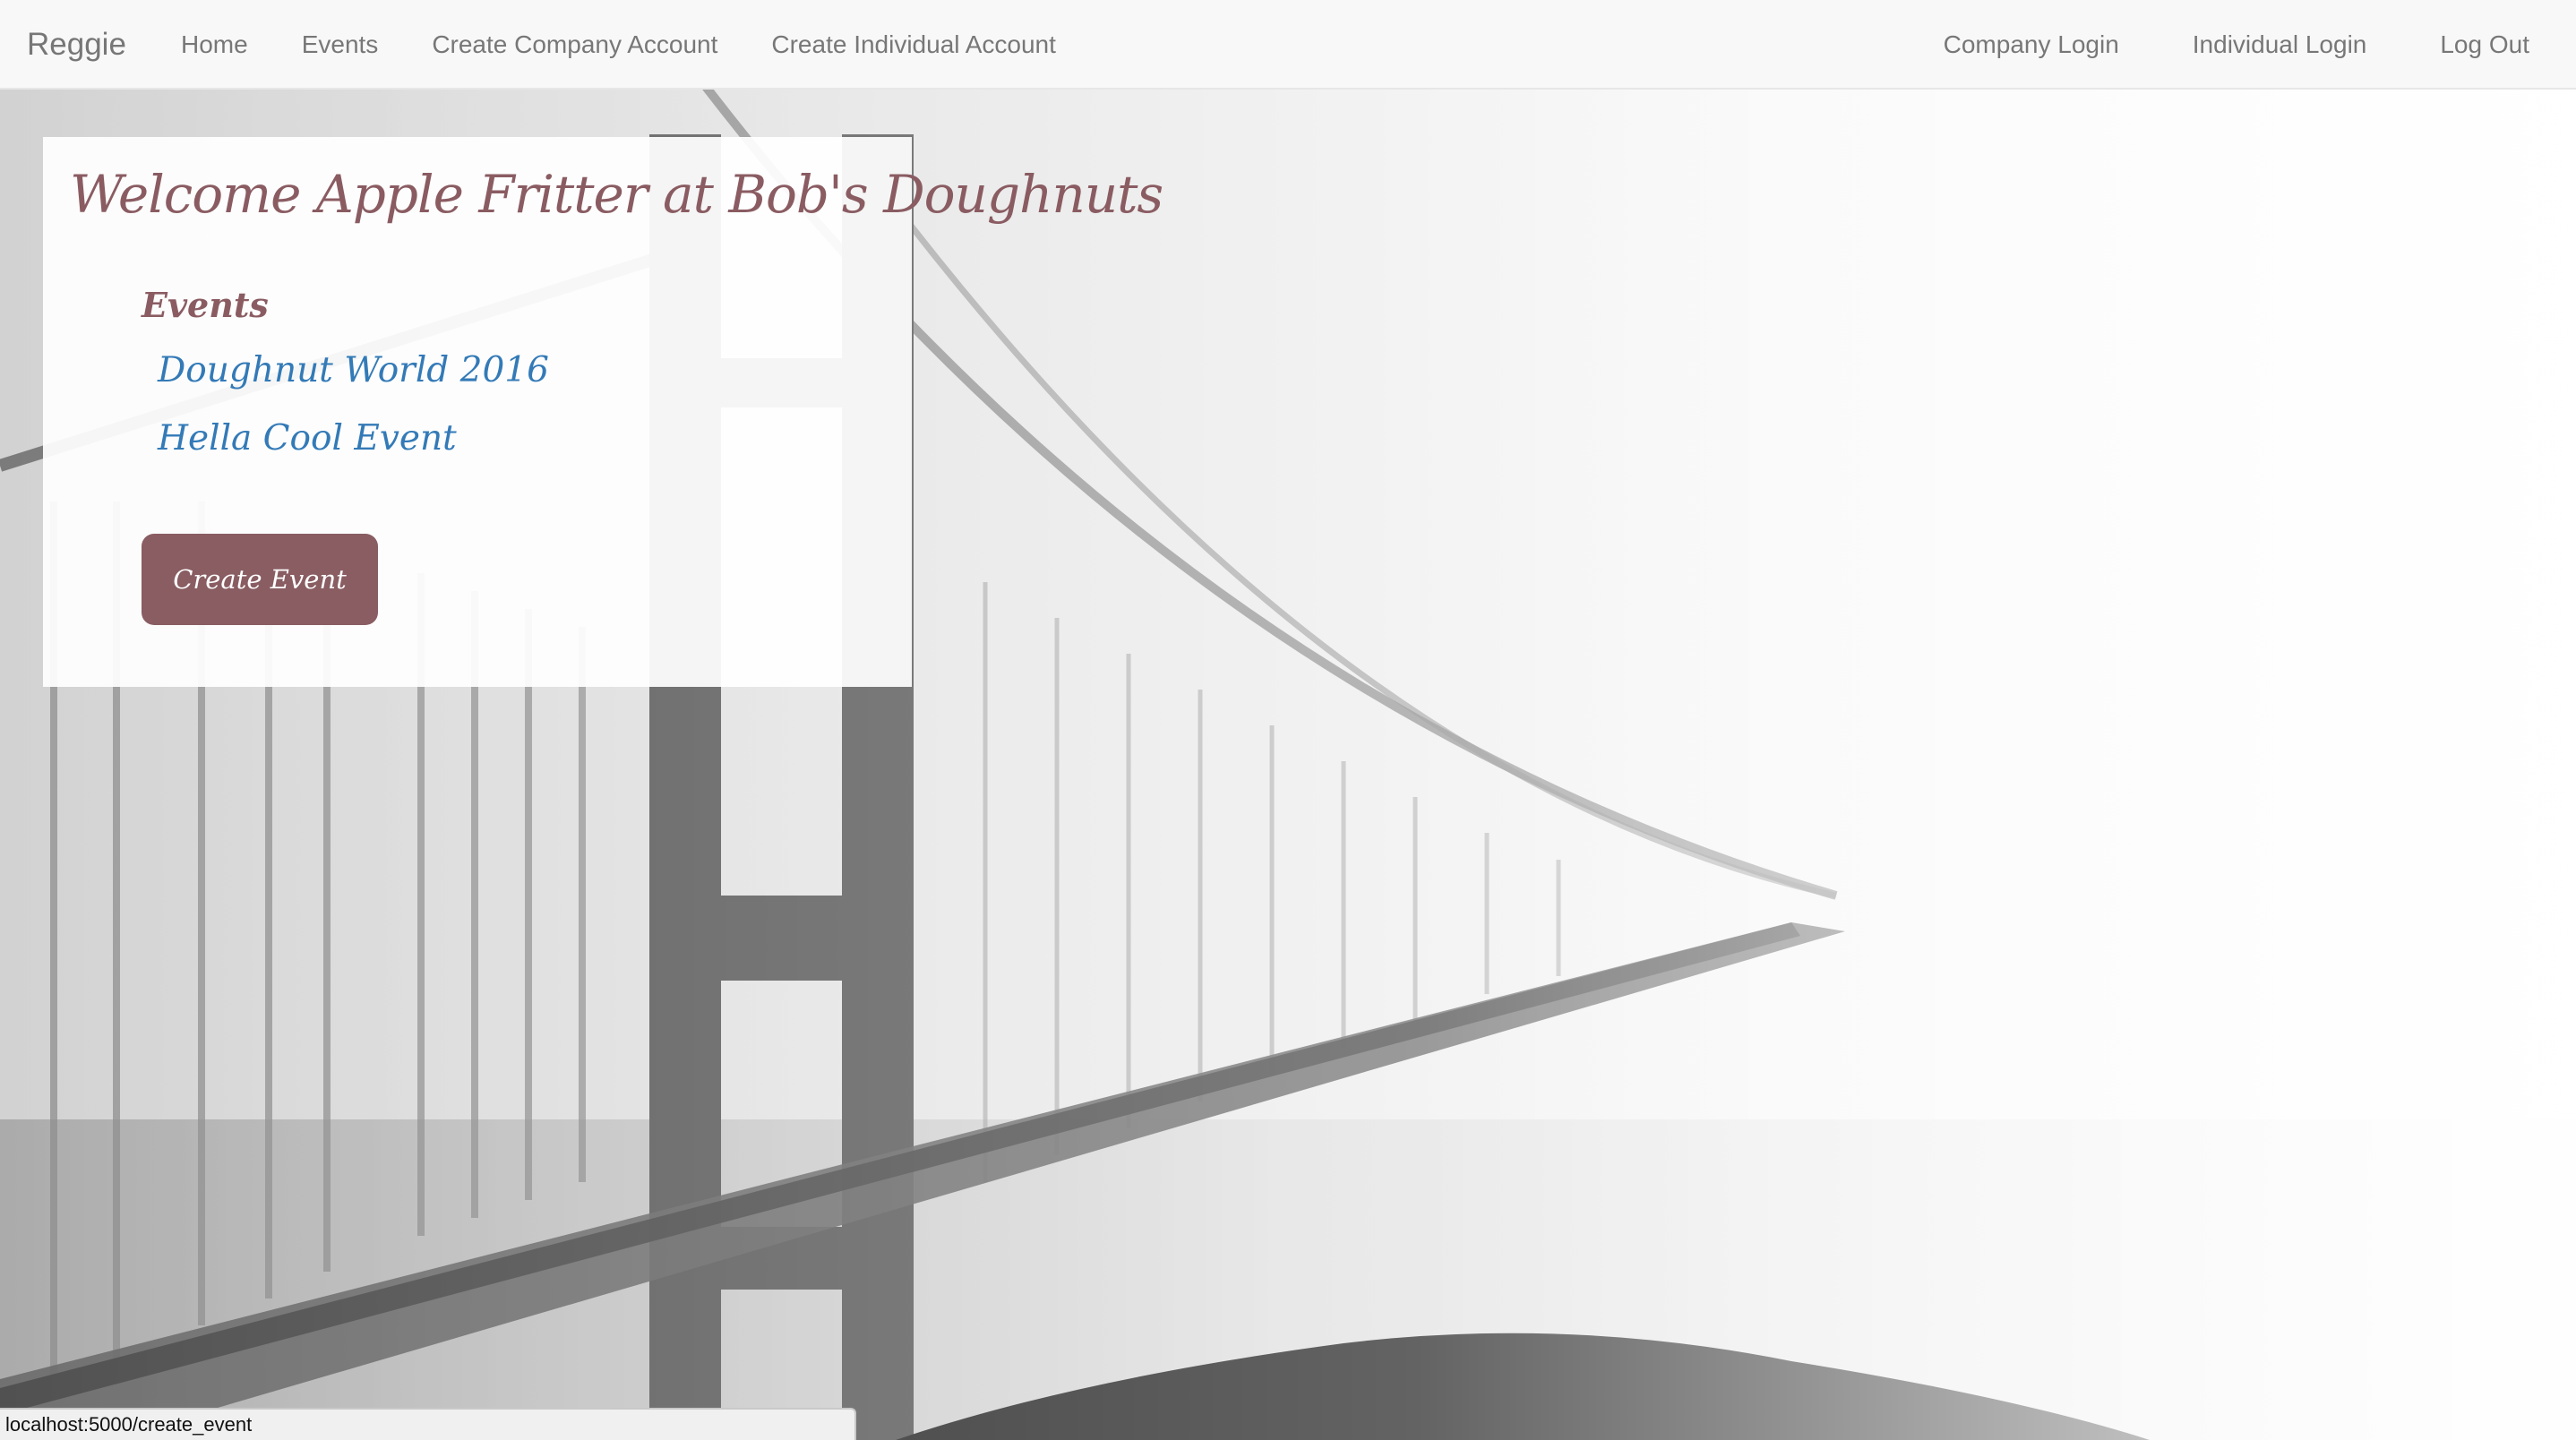 This screenshot has width=2576, height=1440. What do you see at coordinates (307, 439) in the screenshot?
I see `event-link-hella-cool-event: Hella Cool Event` at bounding box center [307, 439].